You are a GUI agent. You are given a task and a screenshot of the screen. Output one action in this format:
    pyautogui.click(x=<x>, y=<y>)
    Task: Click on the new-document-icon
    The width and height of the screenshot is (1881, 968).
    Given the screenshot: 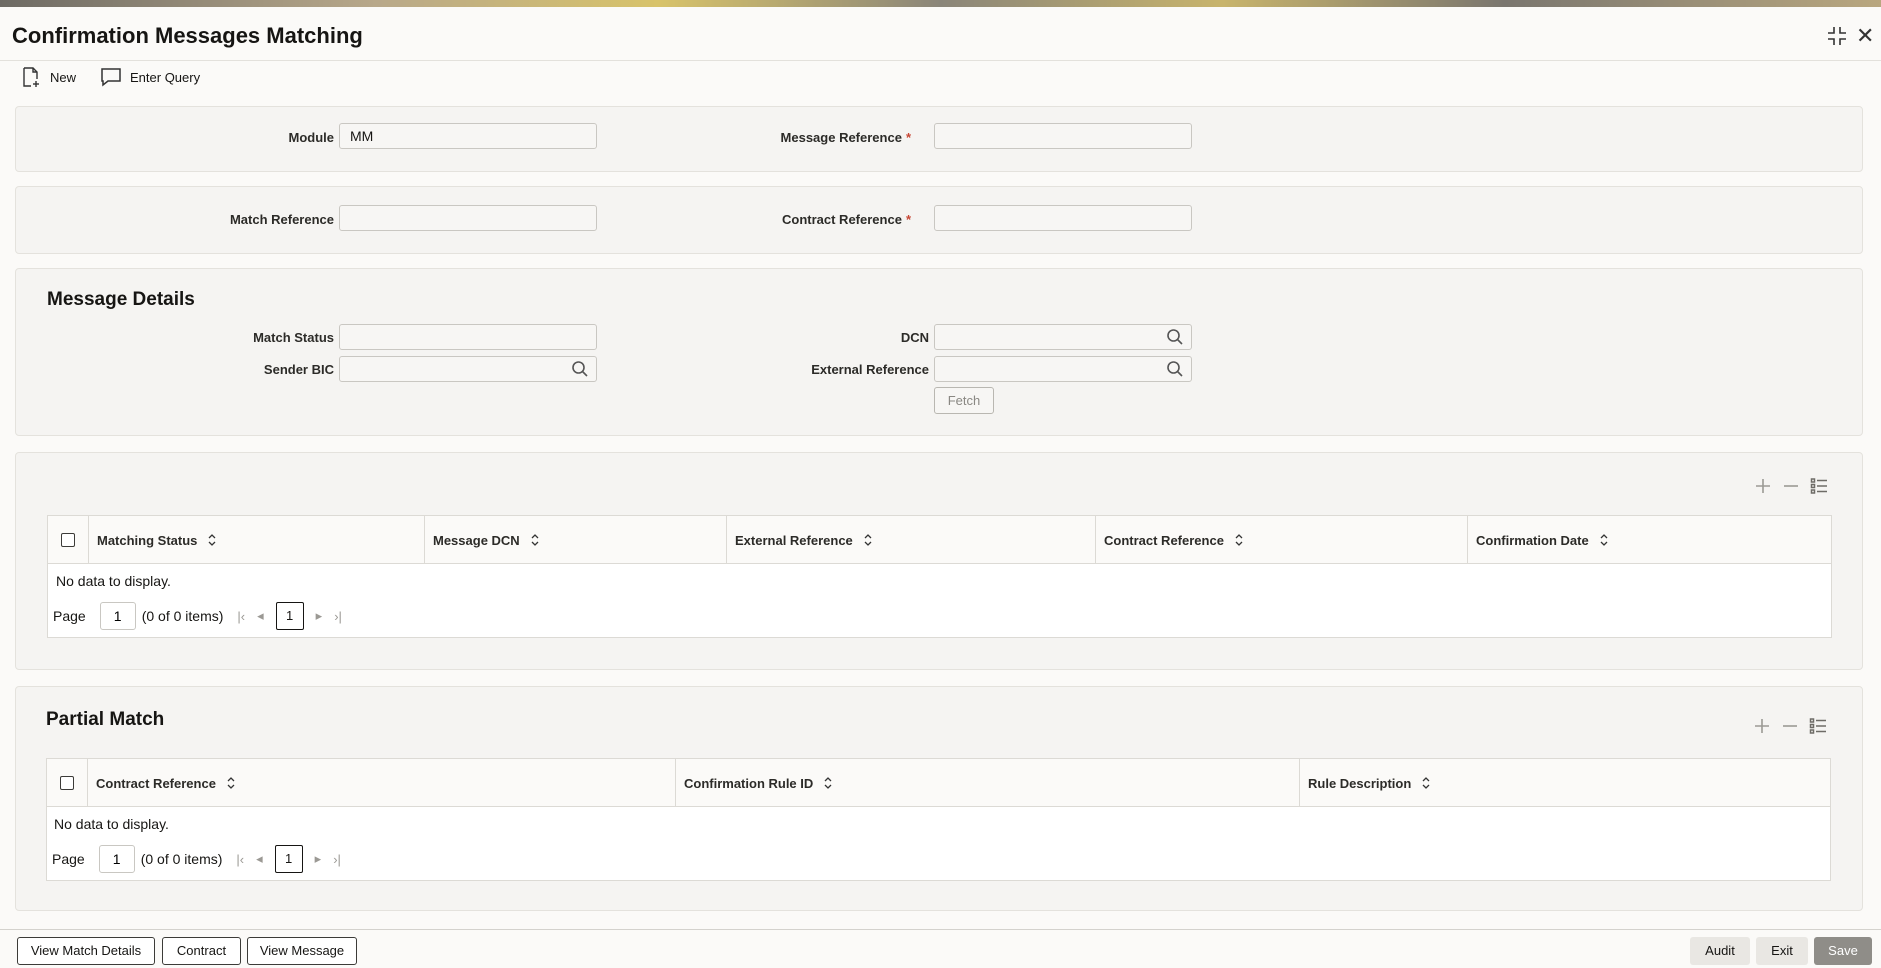 What is the action you would take?
    pyautogui.click(x=31, y=77)
    